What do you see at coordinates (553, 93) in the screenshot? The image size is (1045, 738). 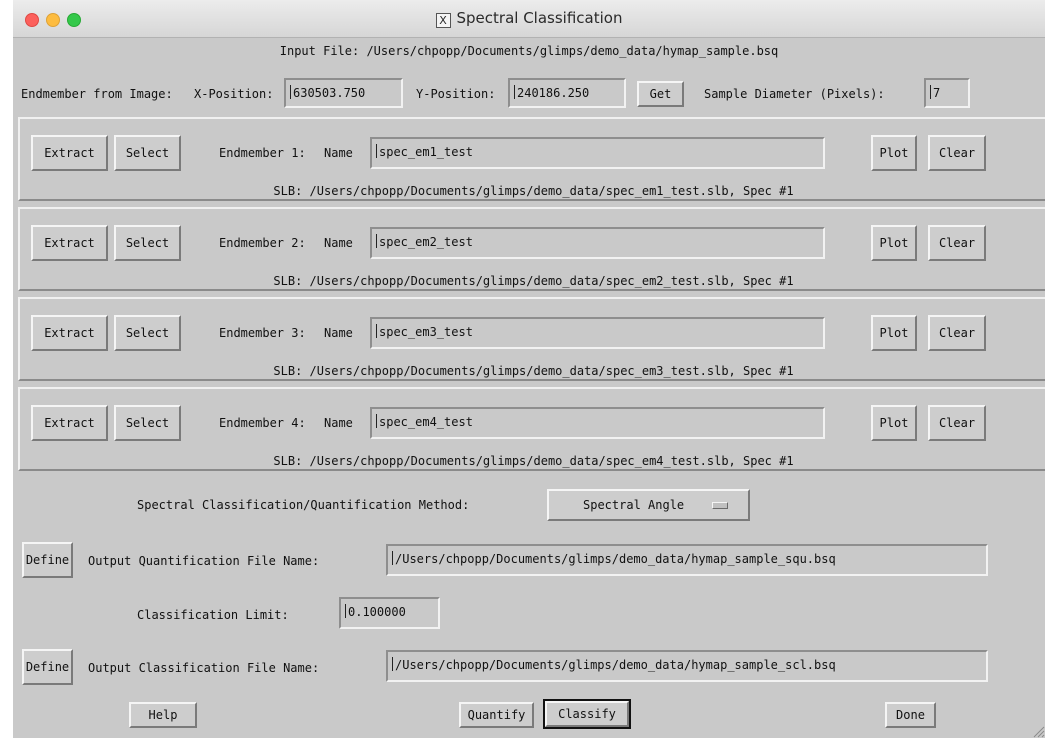 I see `y-position-value: 240186.250` at bounding box center [553, 93].